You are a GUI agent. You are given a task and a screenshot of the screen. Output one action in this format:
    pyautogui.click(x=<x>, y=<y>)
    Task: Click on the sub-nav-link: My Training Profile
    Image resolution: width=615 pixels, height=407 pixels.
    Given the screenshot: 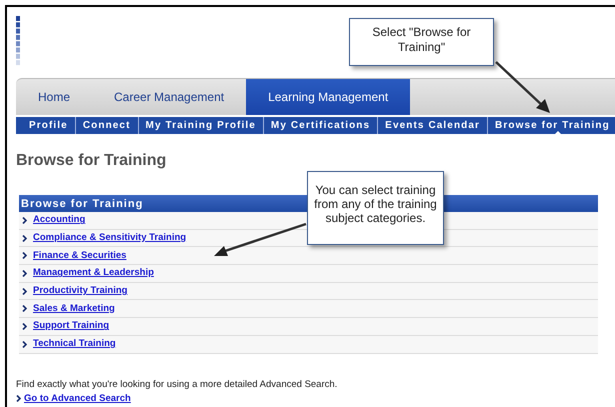 What is the action you would take?
    pyautogui.click(x=200, y=125)
    